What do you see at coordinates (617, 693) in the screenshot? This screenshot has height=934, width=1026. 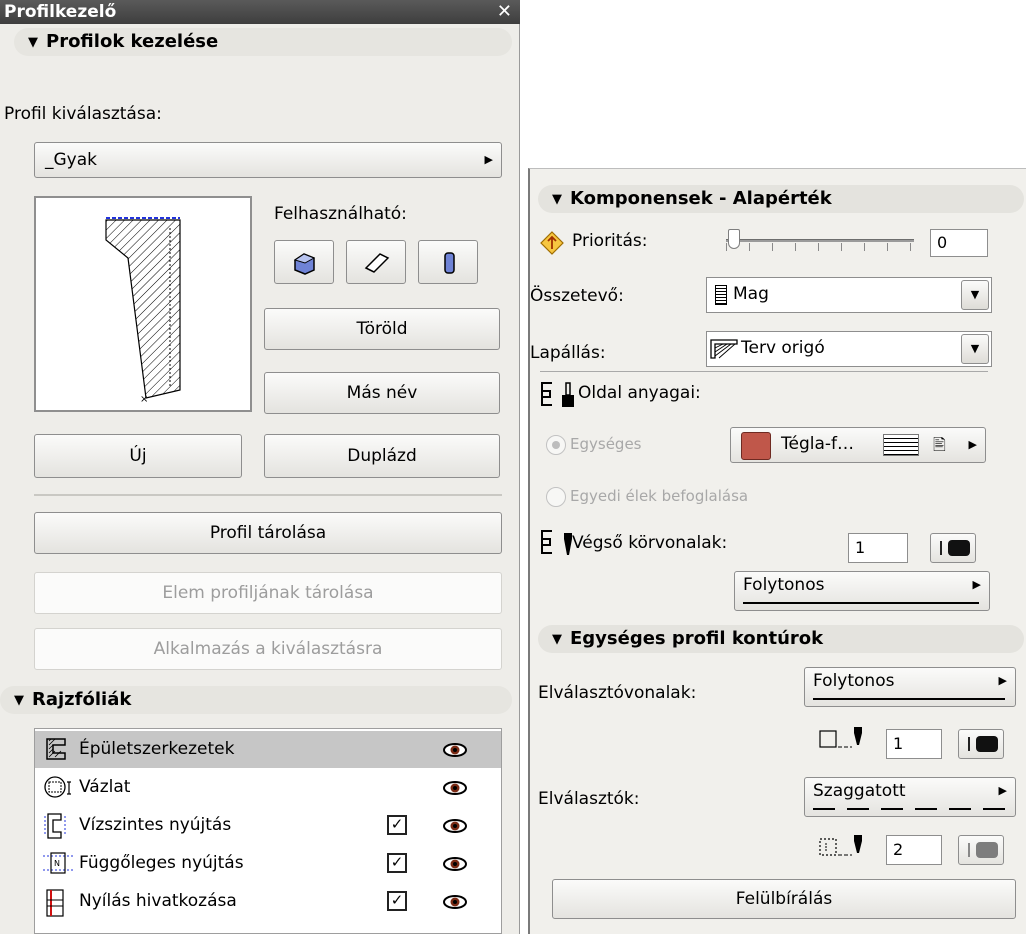 I see `separator-lines-label: Elválasztóvonalak:` at bounding box center [617, 693].